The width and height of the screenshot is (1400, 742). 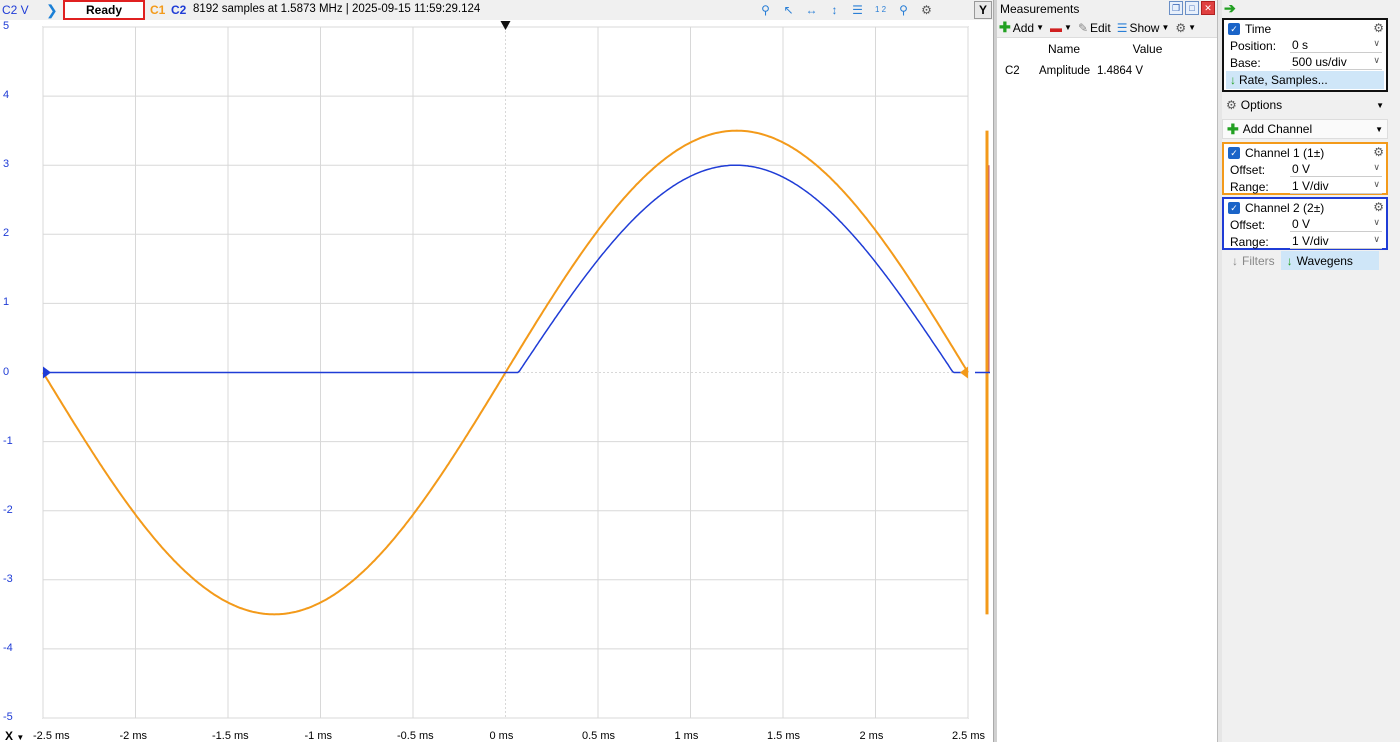 I want to click on add-measurement-button: ✚ Add ▼, so click(x=1021, y=27).